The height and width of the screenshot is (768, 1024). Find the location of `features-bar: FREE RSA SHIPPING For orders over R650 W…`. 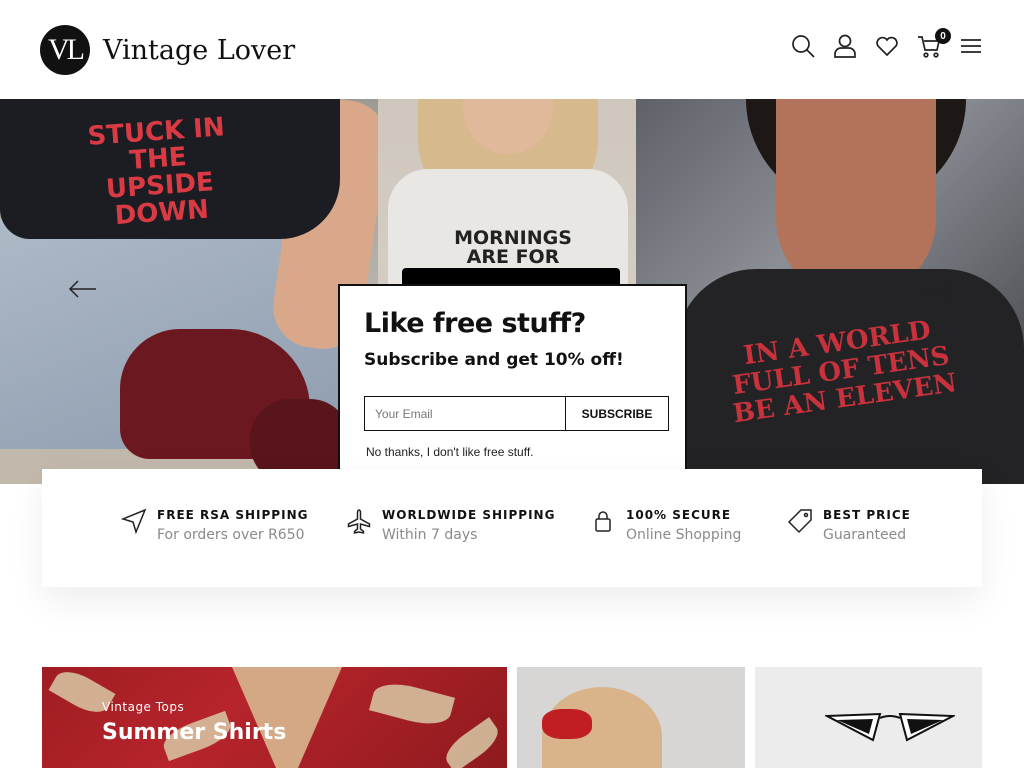

features-bar: FREE RSA SHIPPING For orders over R650 W… is located at coordinates (512, 528).